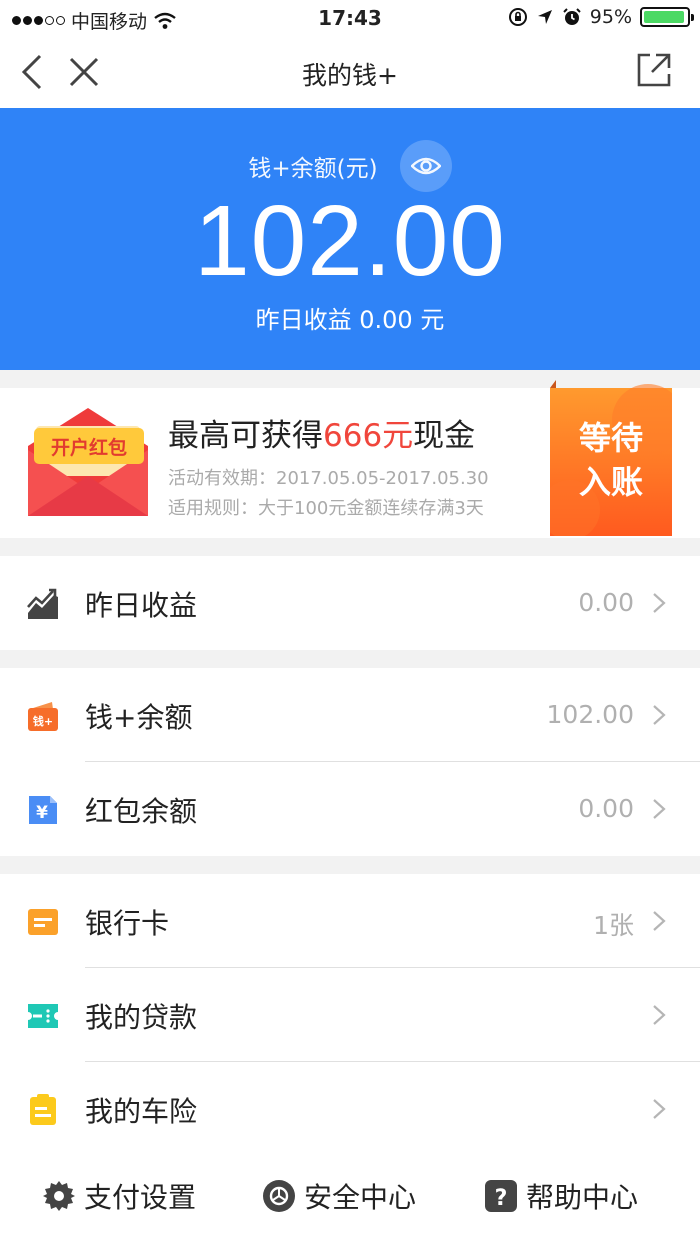 Image resolution: width=700 pixels, height=1244 pixels. What do you see at coordinates (444, 436) in the screenshot?
I see `promo-headline-post: 现金` at bounding box center [444, 436].